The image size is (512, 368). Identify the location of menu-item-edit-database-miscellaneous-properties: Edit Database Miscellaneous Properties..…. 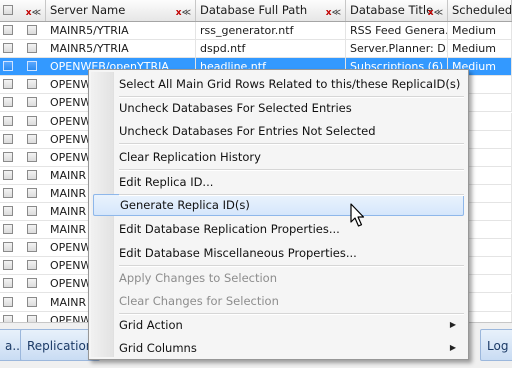
(278, 253).